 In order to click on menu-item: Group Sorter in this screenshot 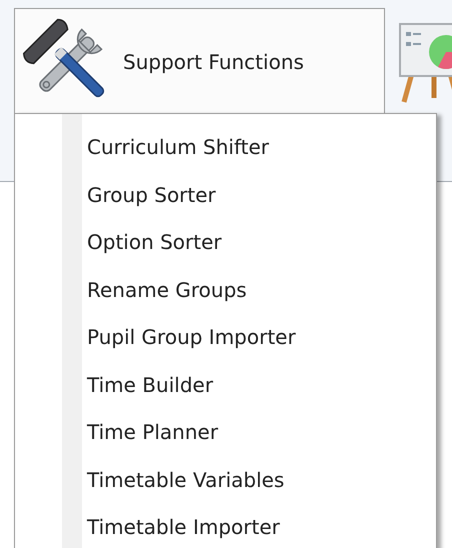, I will do `click(193, 195)`.